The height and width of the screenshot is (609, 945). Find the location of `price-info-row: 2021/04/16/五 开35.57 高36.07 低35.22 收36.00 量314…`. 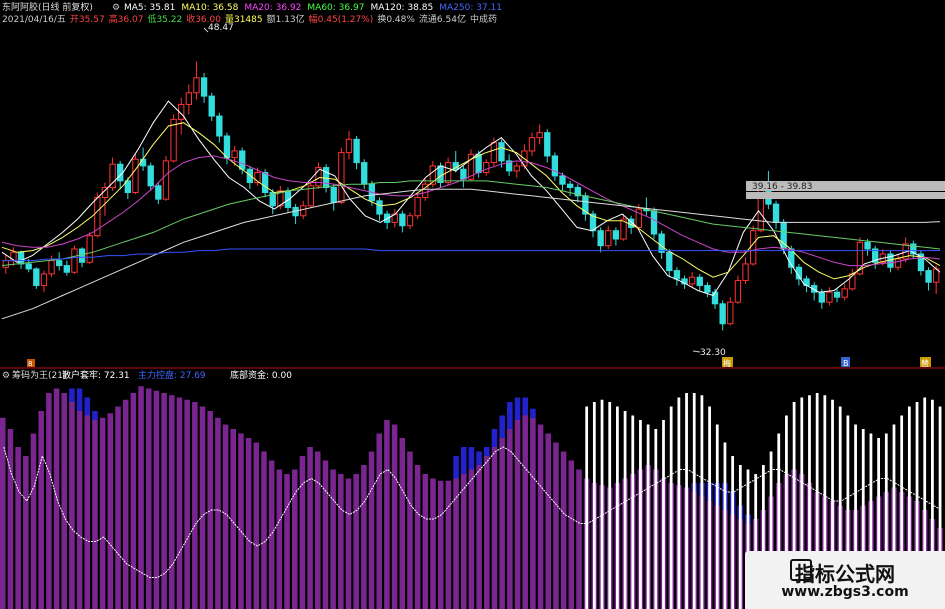

price-info-row: 2021/04/16/五 开35.57 高36.07 低35.22 收36.00 量314… is located at coordinates (249, 19).